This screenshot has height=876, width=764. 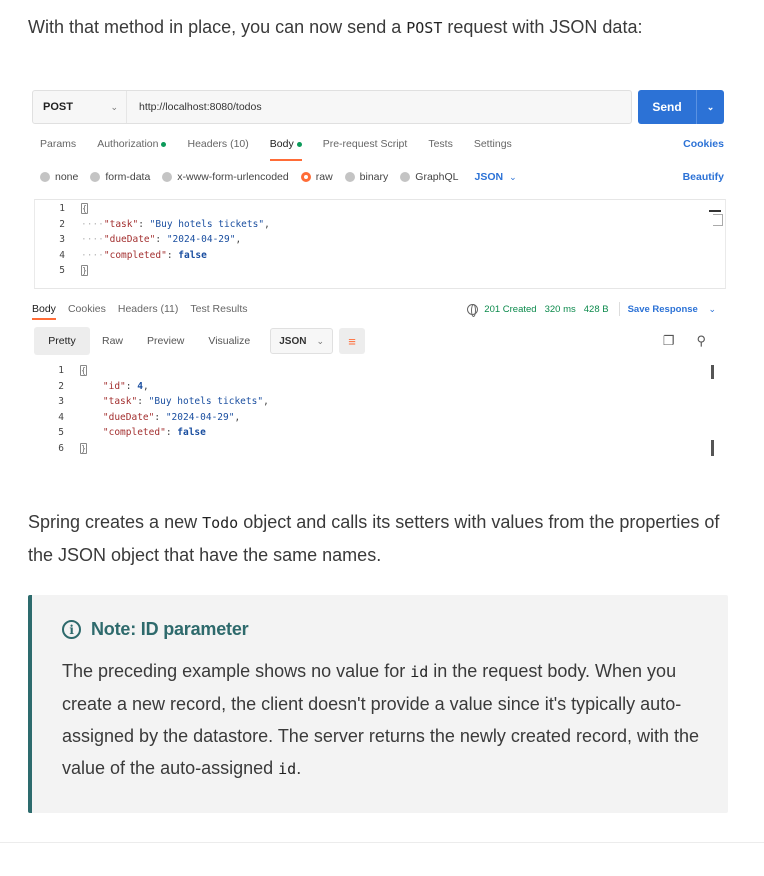 What do you see at coordinates (61, 409) in the screenshot?
I see `line-numbers: 1 2 3 4 5 6` at bounding box center [61, 409].